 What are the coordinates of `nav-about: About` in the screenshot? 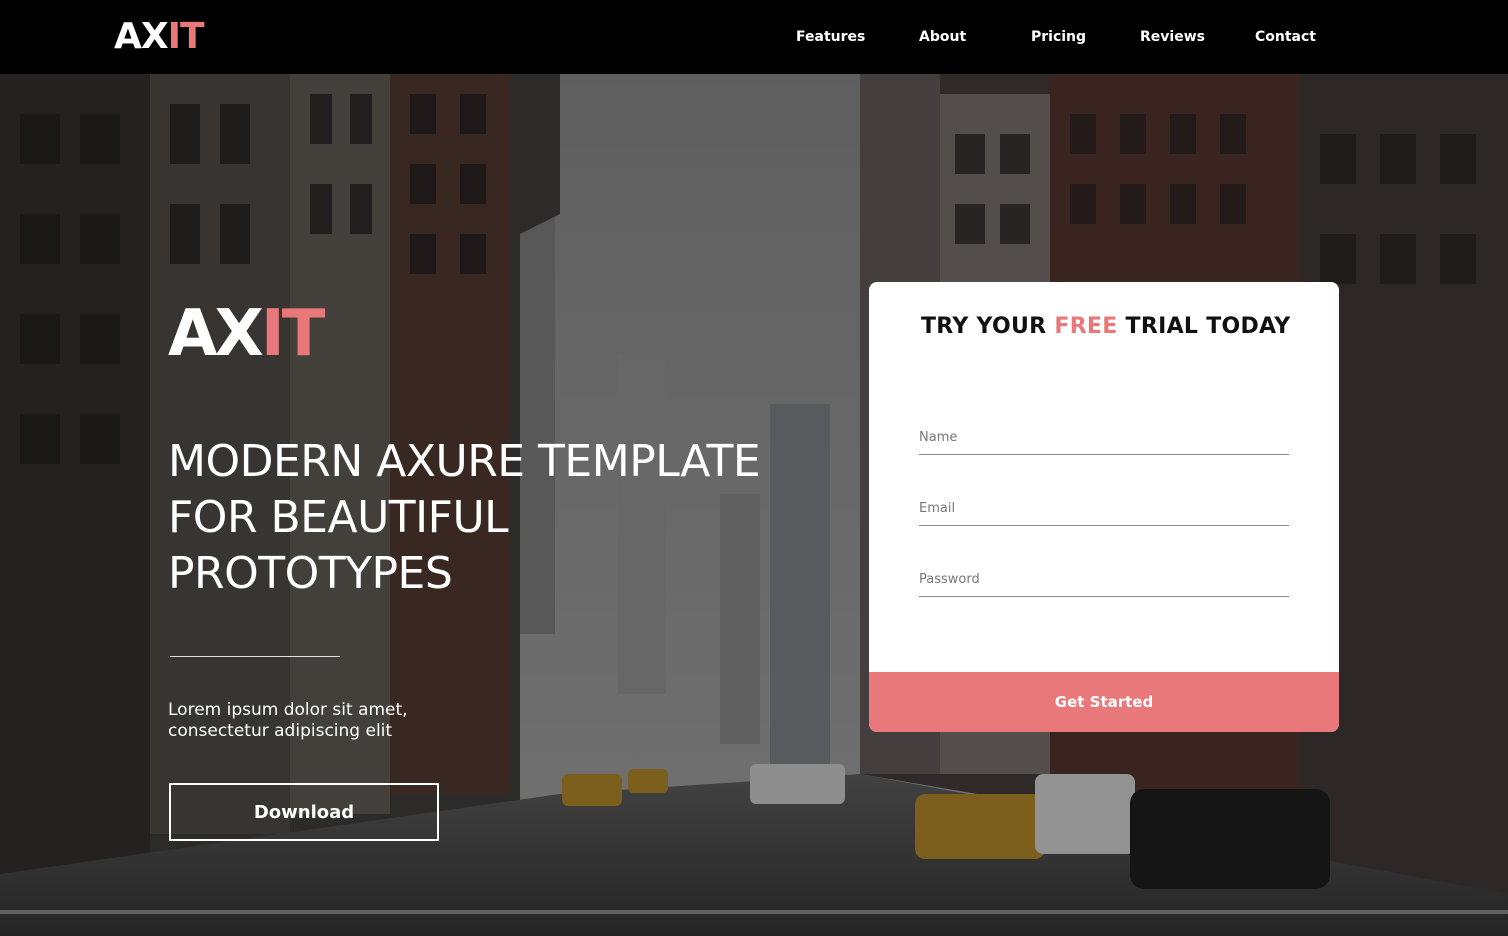 It's located at (942, 37).